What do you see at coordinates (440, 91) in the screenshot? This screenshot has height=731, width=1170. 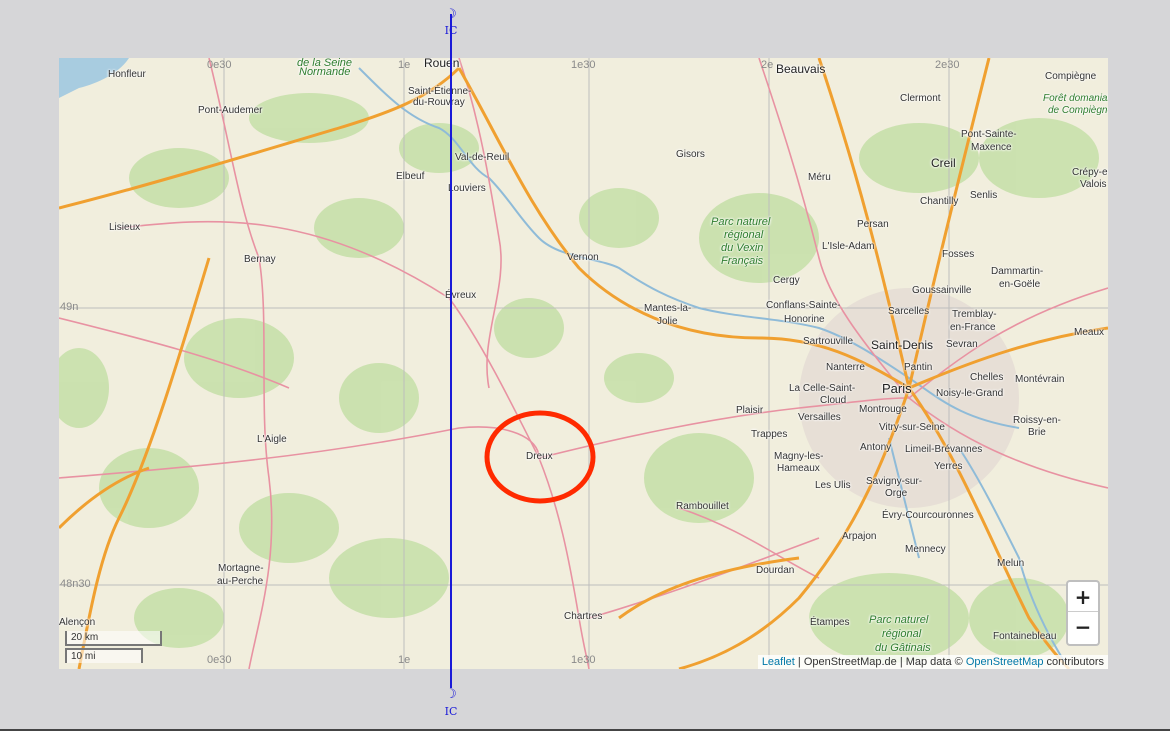 I see `place-label: Saint-Étienne-` at bounding box center [440, 91].